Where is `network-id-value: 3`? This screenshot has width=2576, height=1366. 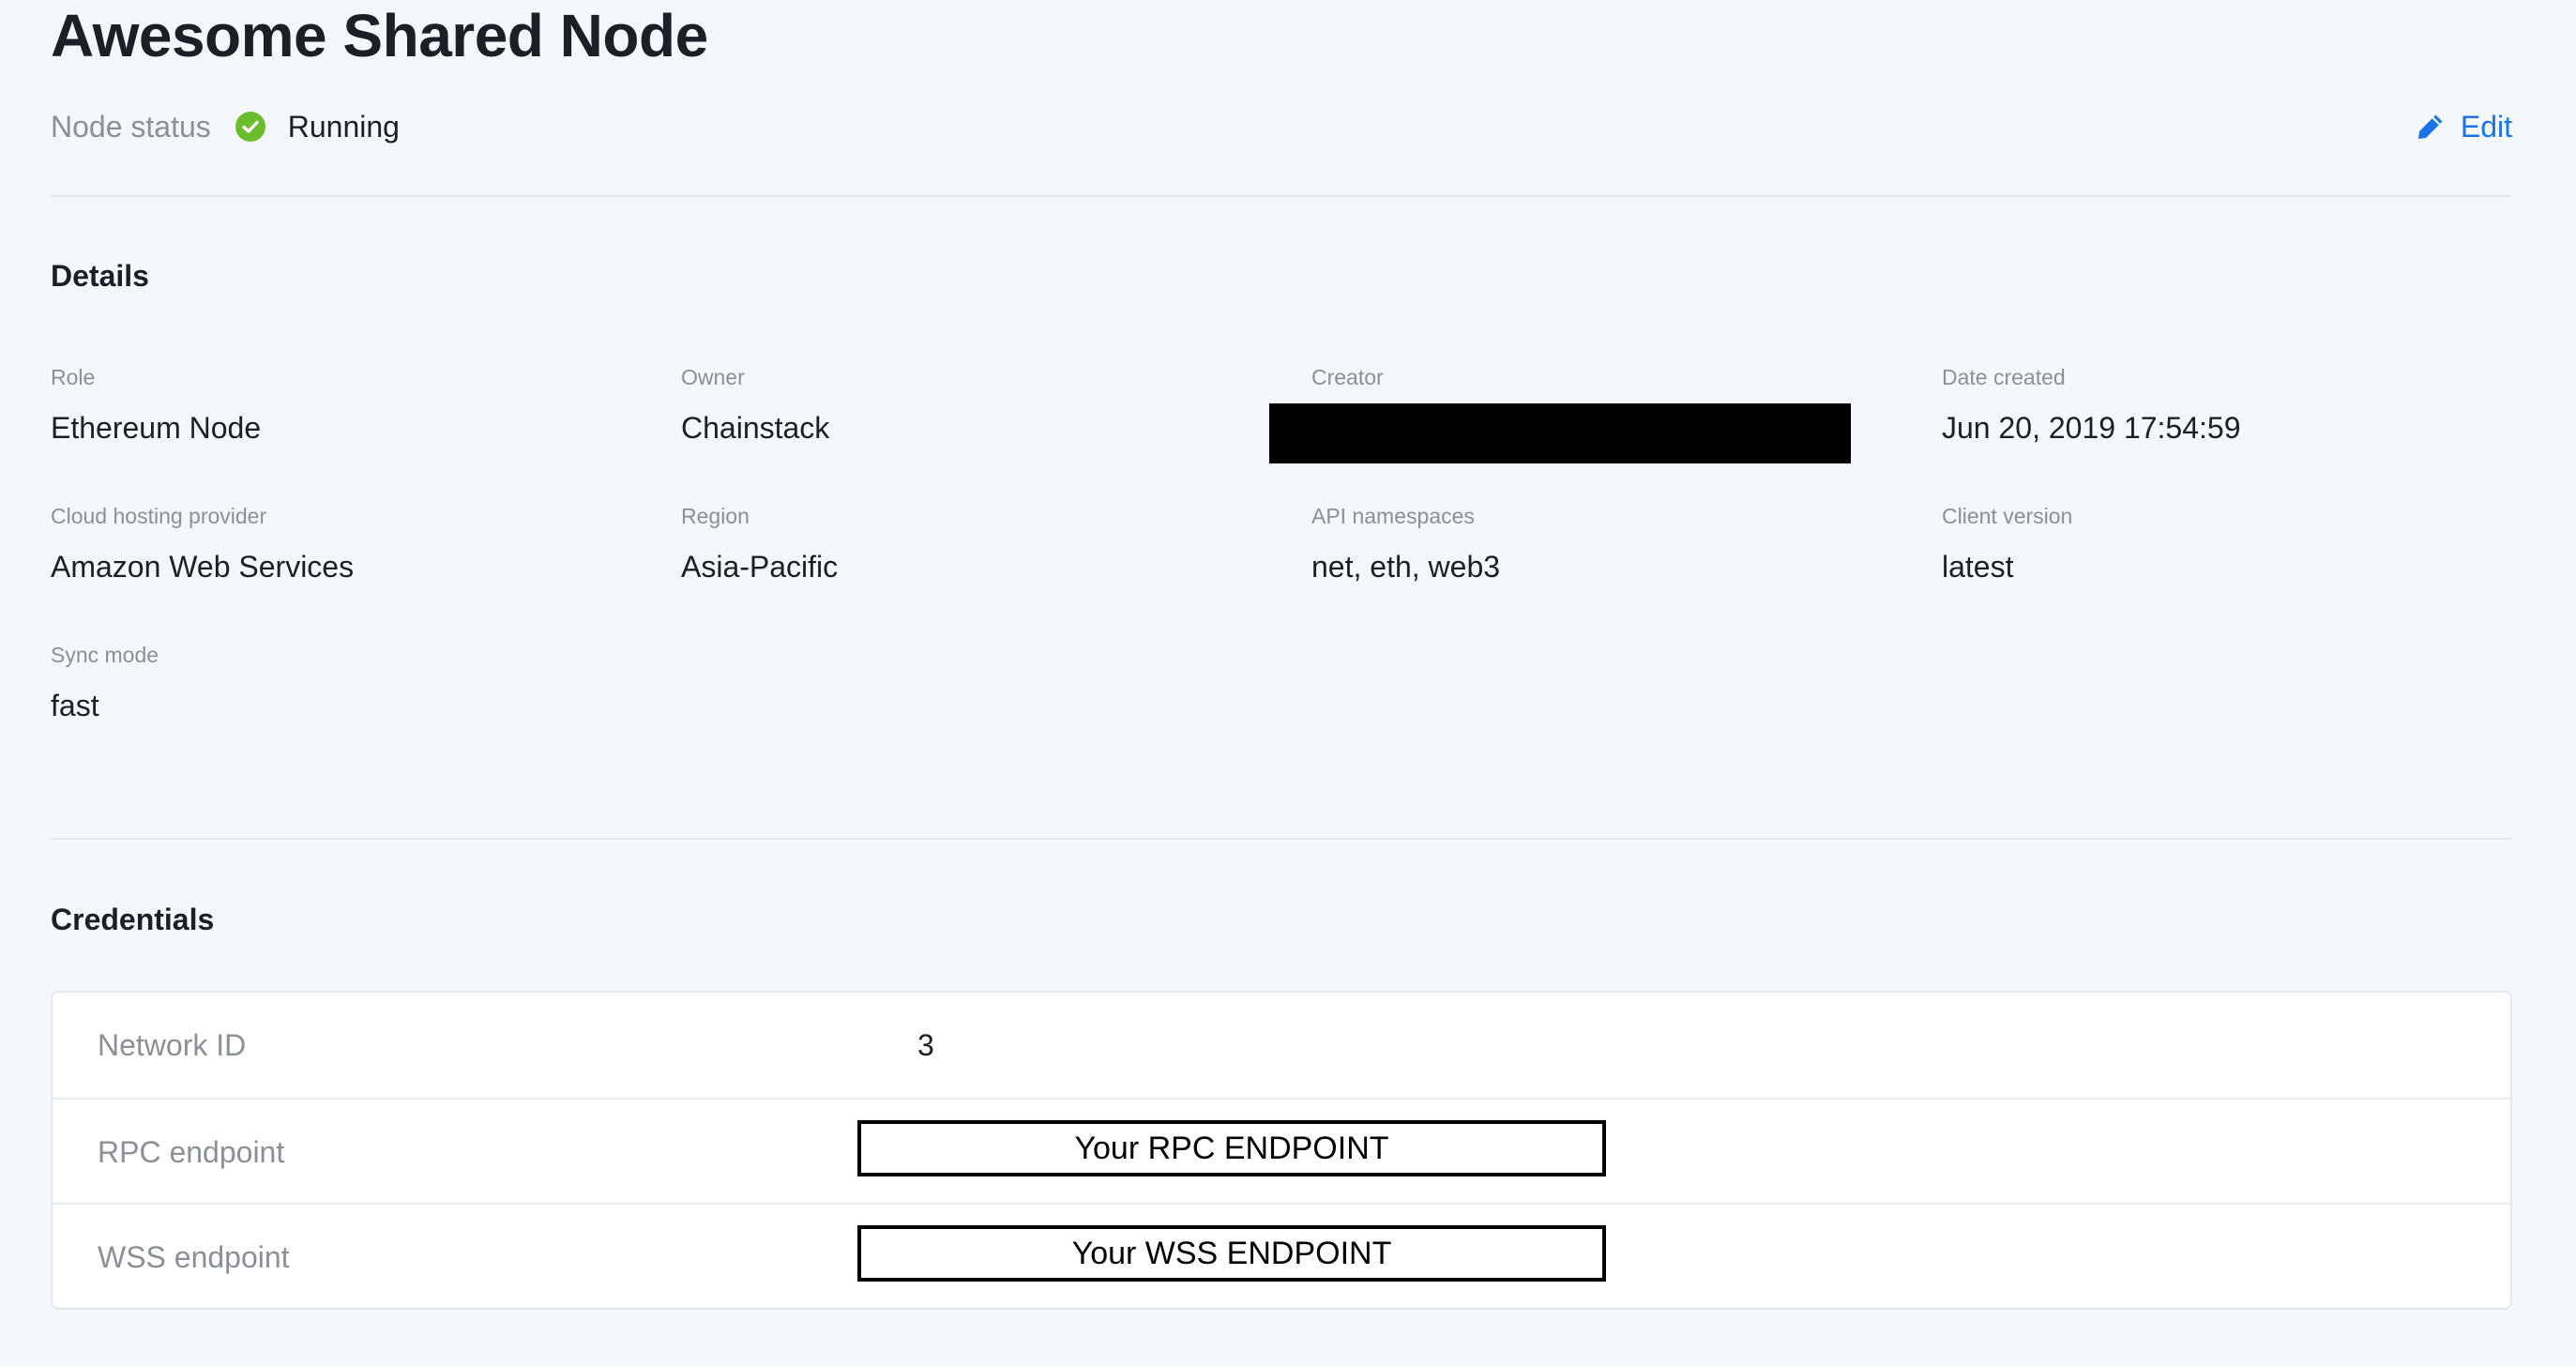
network-id-value: 3 is located at coordinates (926, 1045).